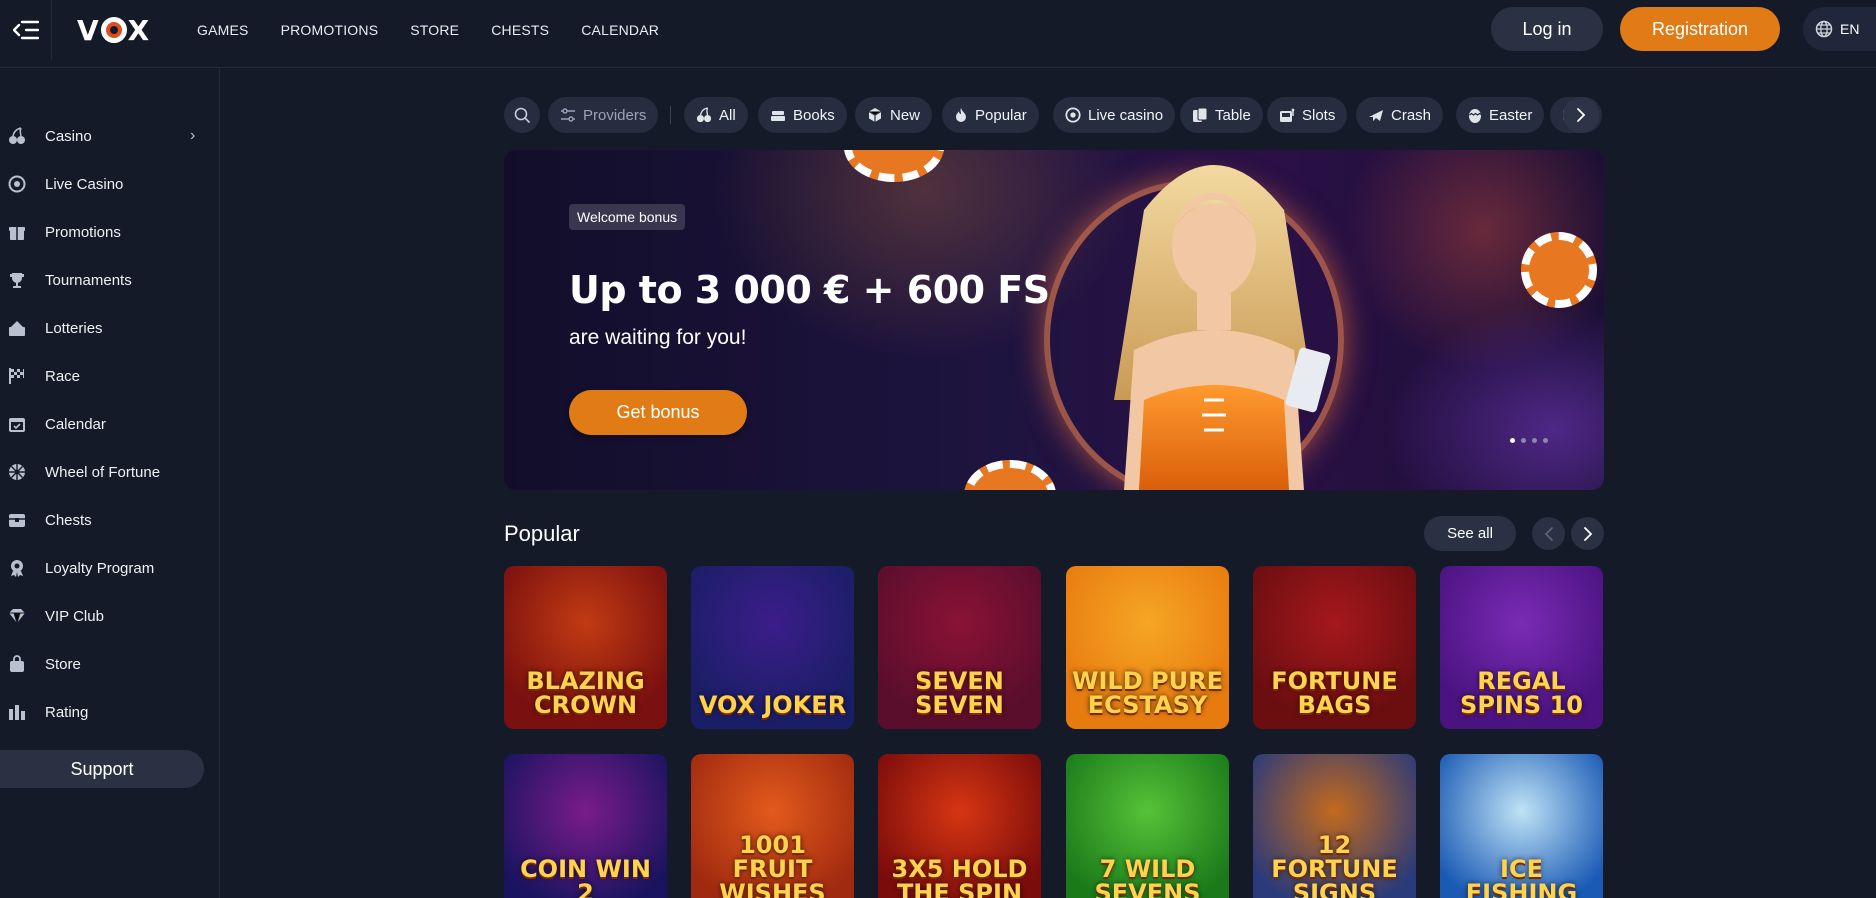 This screenshot has height=898, width=1876. I want to click on logo-x: X, so click(139, 30).